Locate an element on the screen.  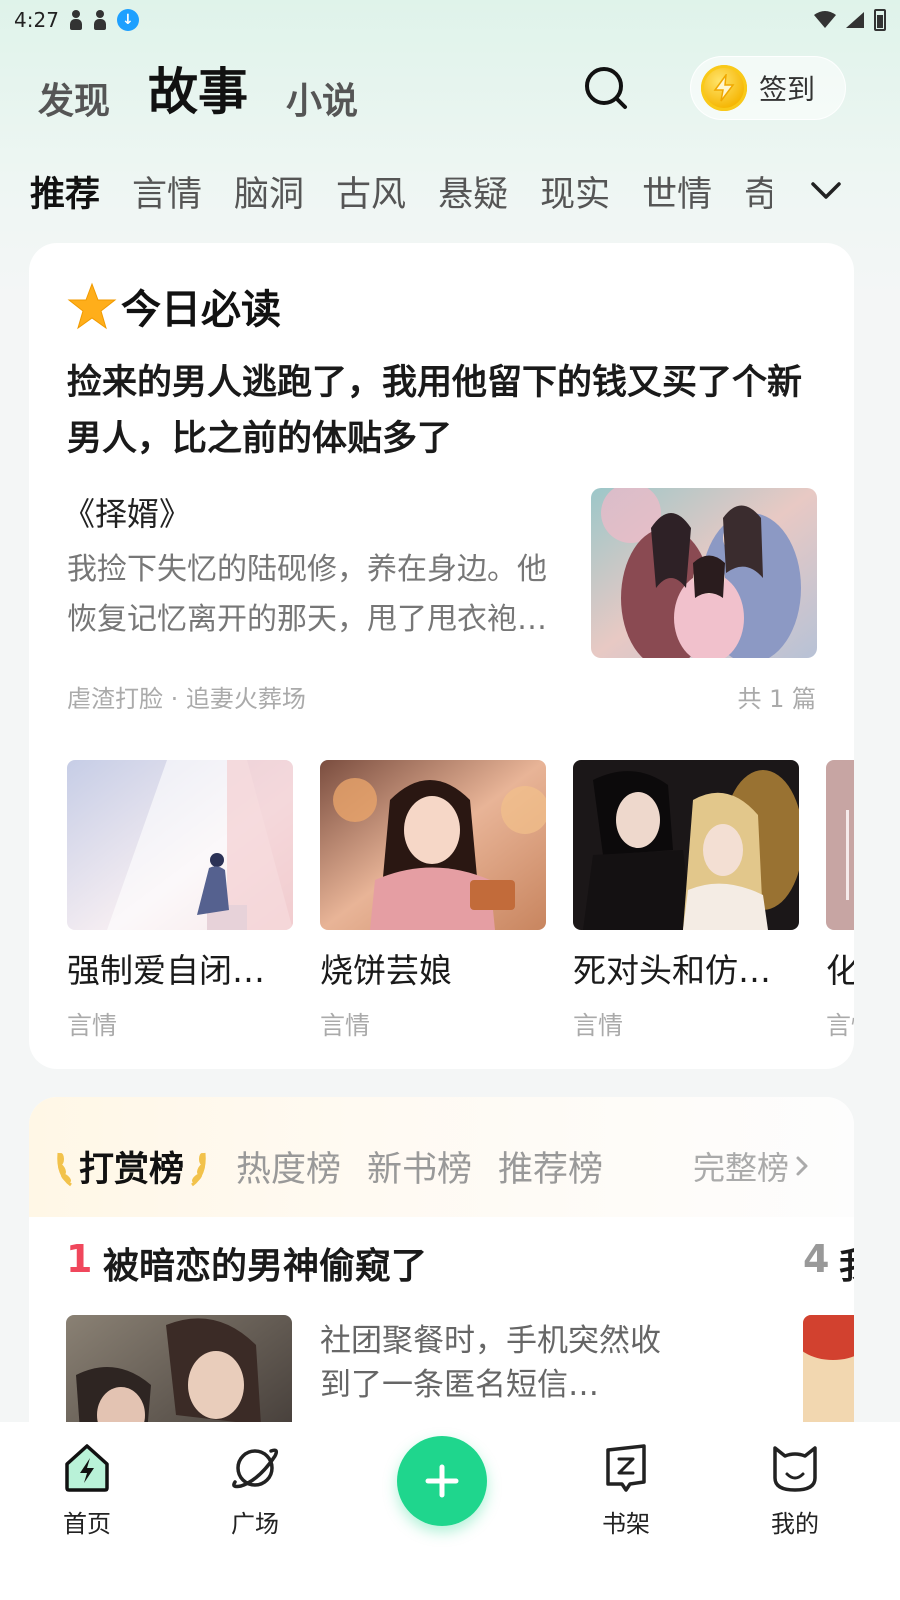
full-ranking-link: 完整榜 is located at coordinates (751, 1166).